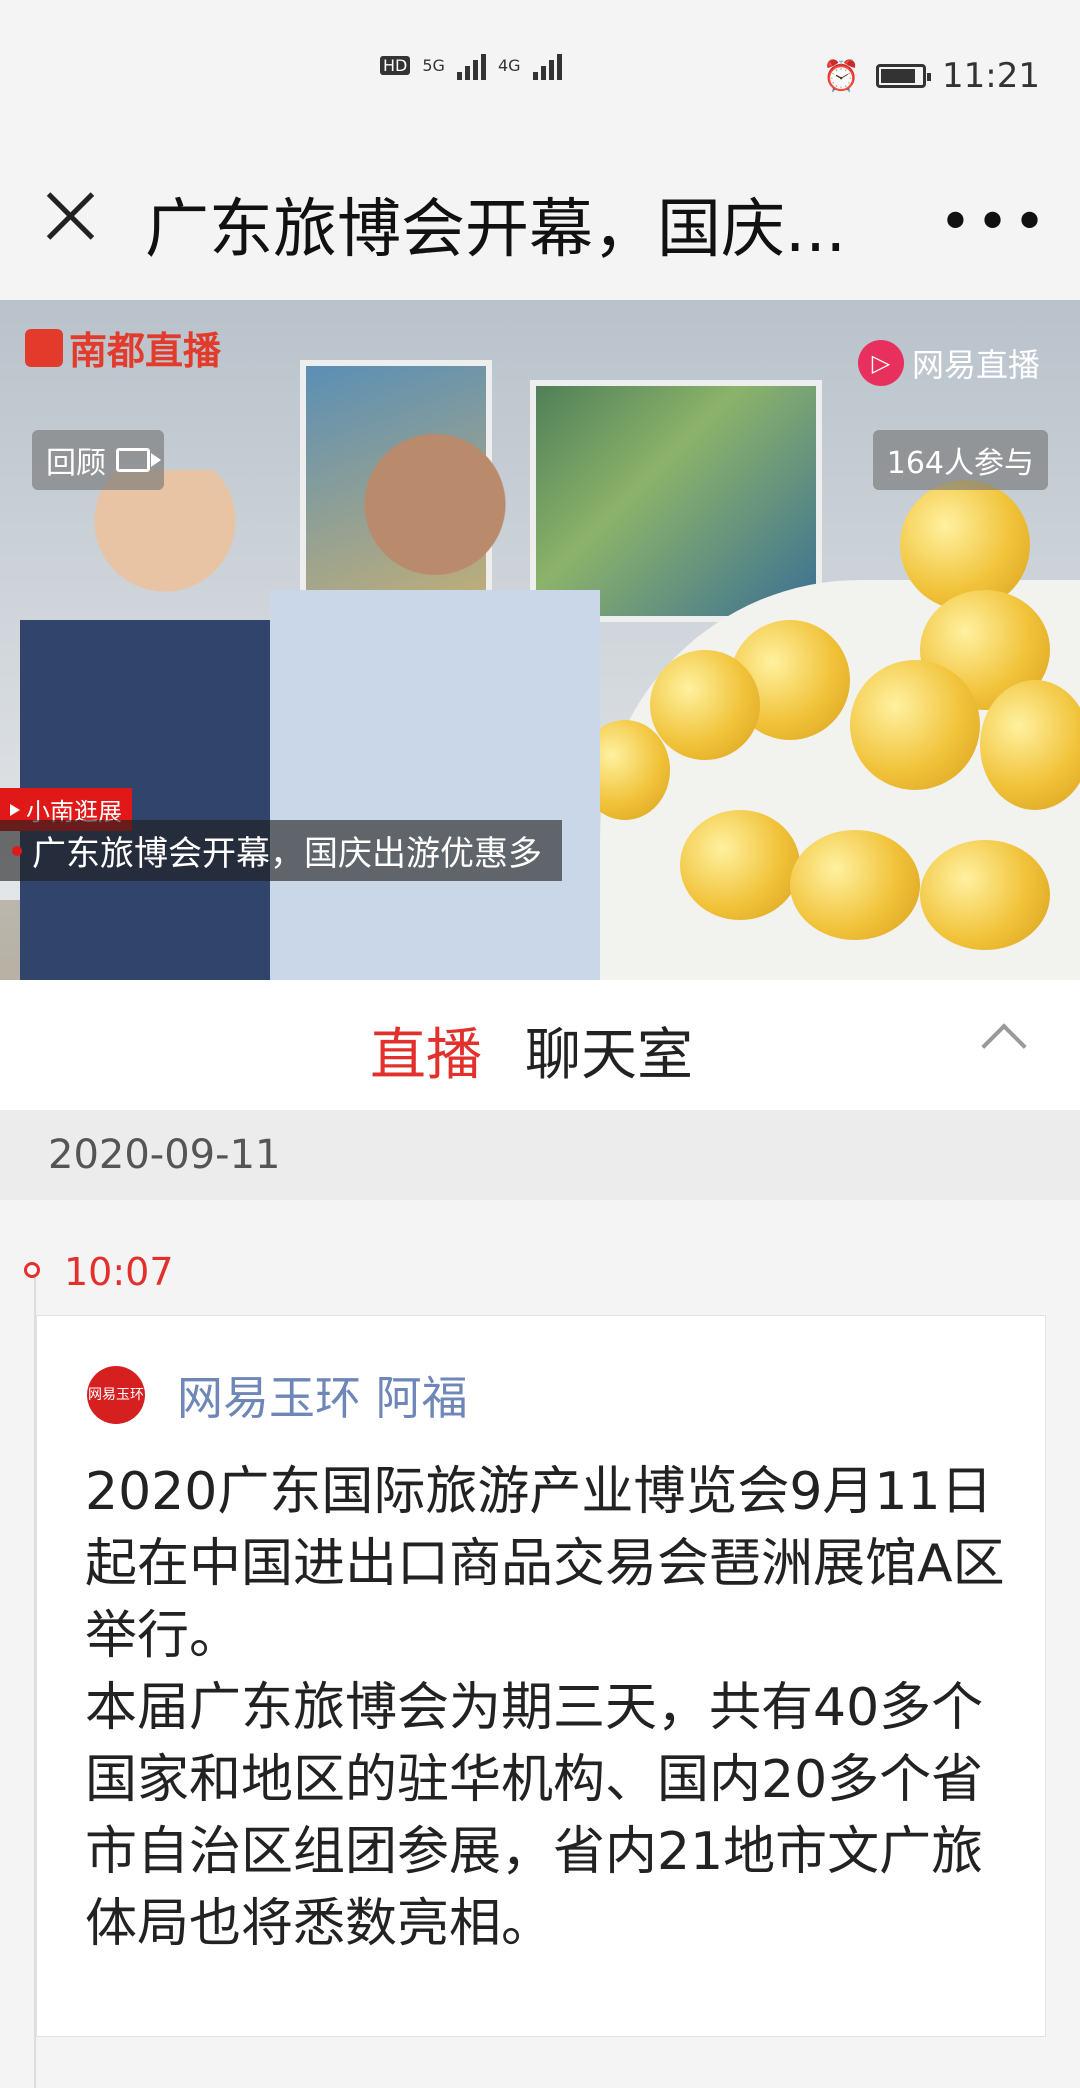 The height and width of the screenshot is (2088, 1080). What do you see at coordinates (71, 216) in the screenshot?
I see `close-icon` at bounding box center [71, 216].